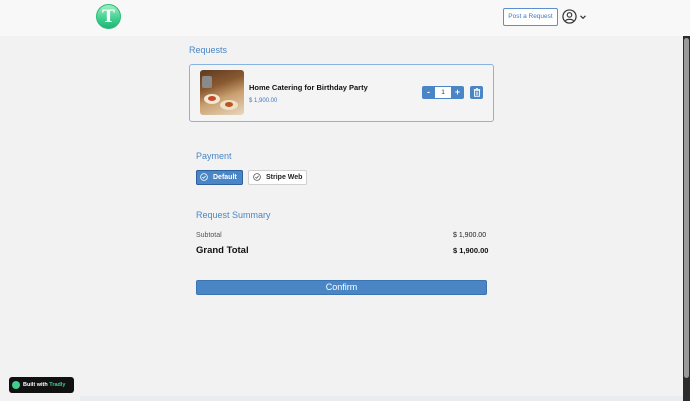 This screenshot has width=690, height=401. I want to click on built-with-badge: Built with Tradly, so click(41, 385).